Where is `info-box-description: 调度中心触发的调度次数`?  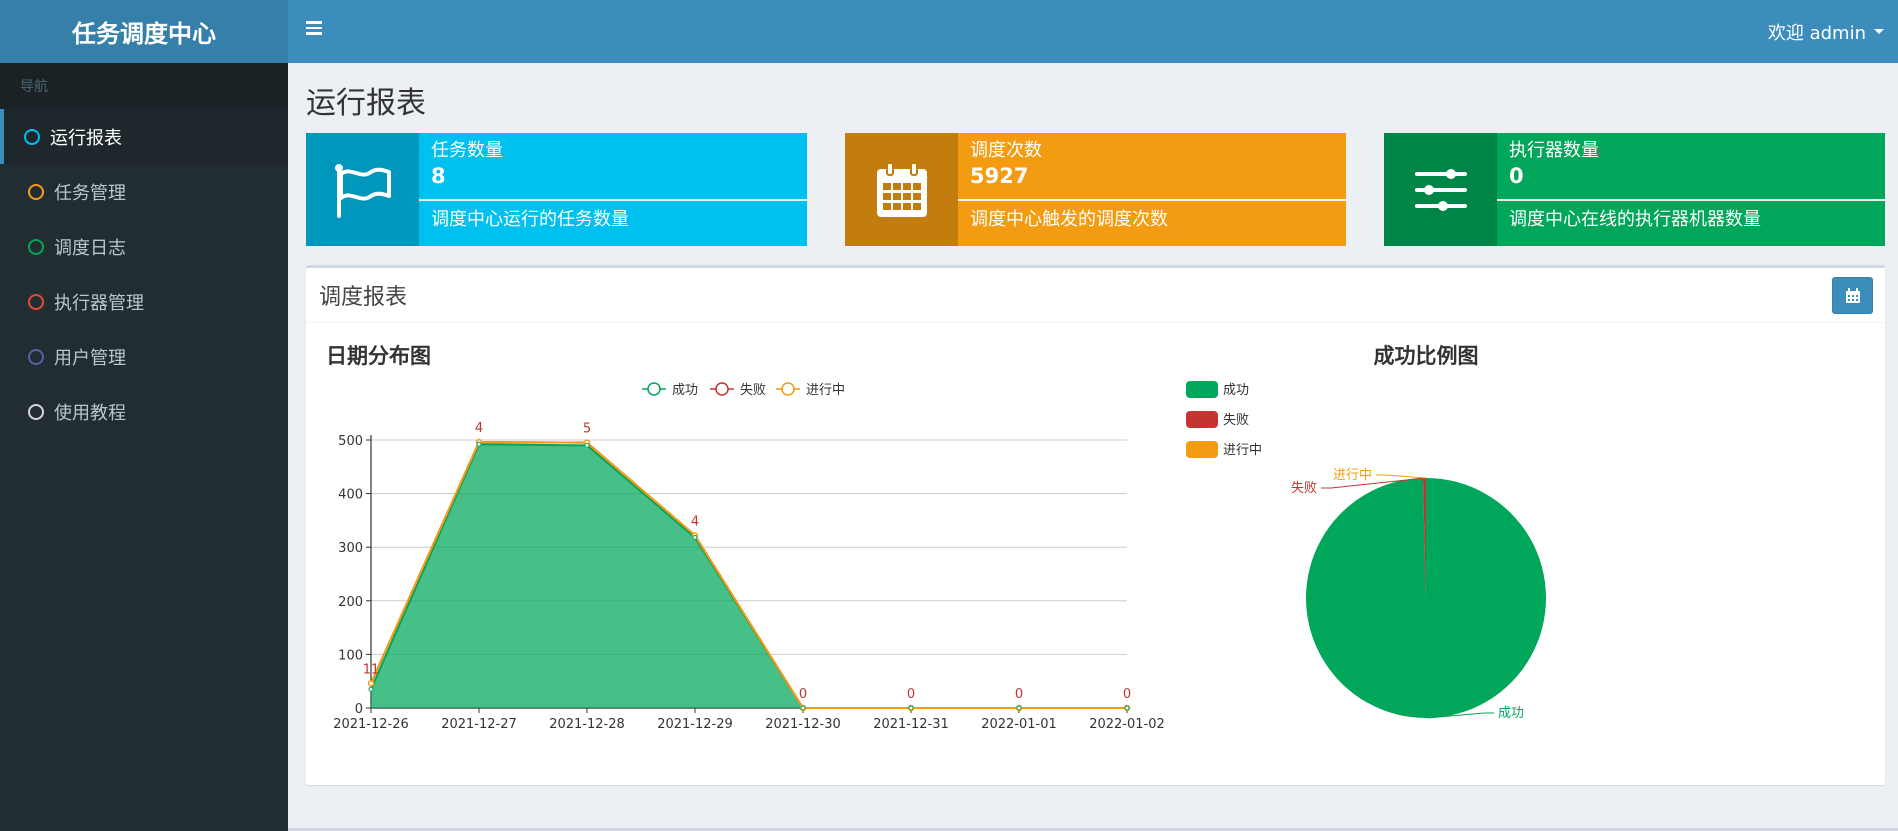
info-box-description: 调度中心触发的调度次数 is located at coordinates (1069, 219).